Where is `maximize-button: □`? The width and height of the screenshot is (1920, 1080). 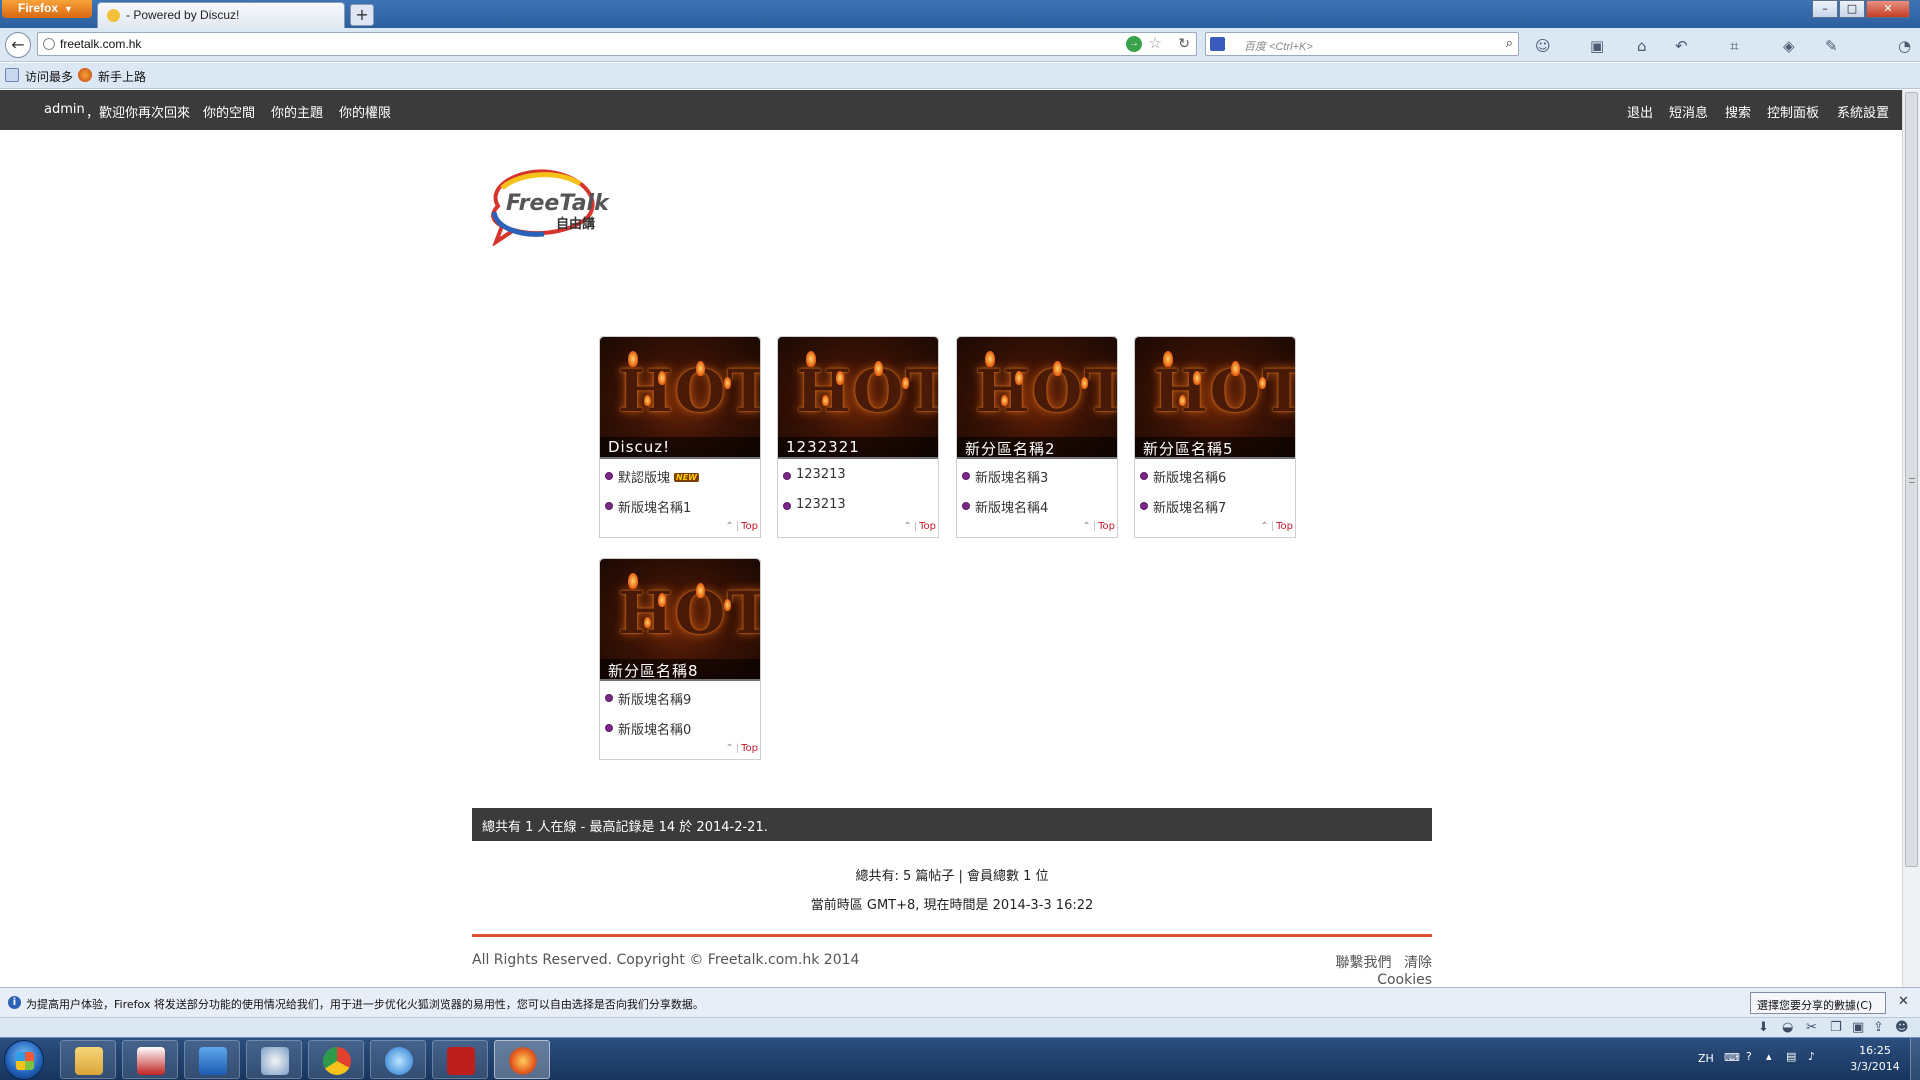
maximize-button: □ is located at coordinates (1852, 9).